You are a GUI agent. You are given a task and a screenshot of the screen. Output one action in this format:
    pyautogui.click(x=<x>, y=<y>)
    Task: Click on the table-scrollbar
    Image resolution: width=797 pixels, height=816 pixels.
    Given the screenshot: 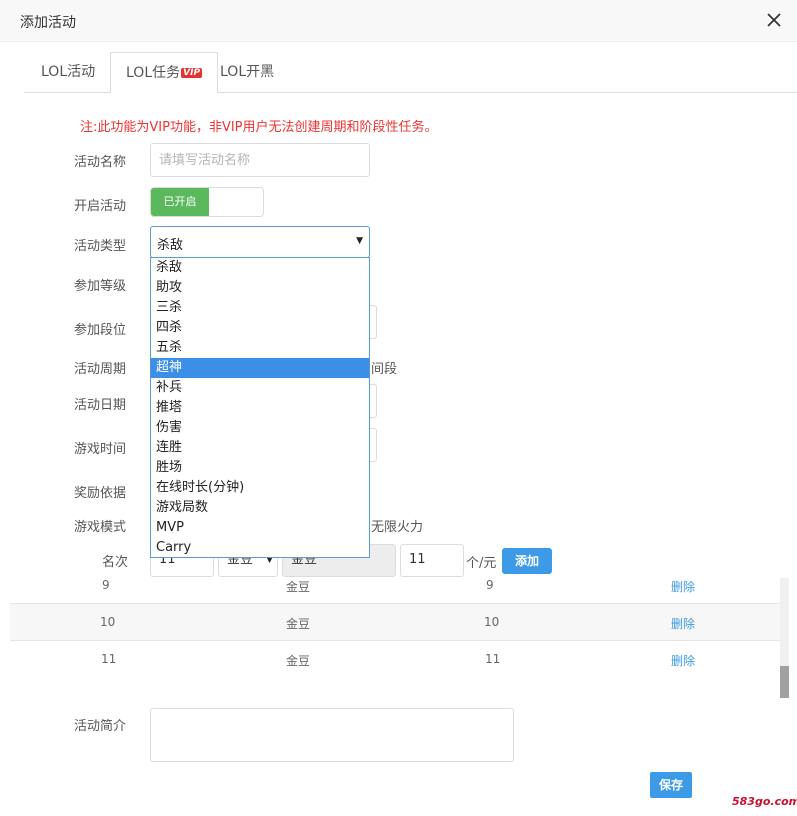 What is the action you would take?
    pyautogui.click(x=784, y=638)
    